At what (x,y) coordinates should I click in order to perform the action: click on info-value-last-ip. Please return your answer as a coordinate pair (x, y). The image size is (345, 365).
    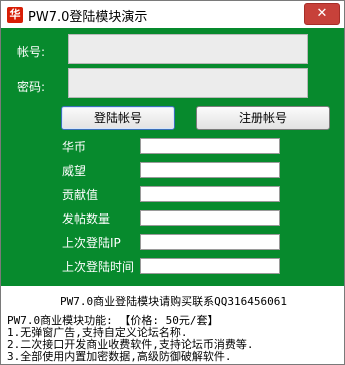
    Looking at the image, I should click on (210, 242).